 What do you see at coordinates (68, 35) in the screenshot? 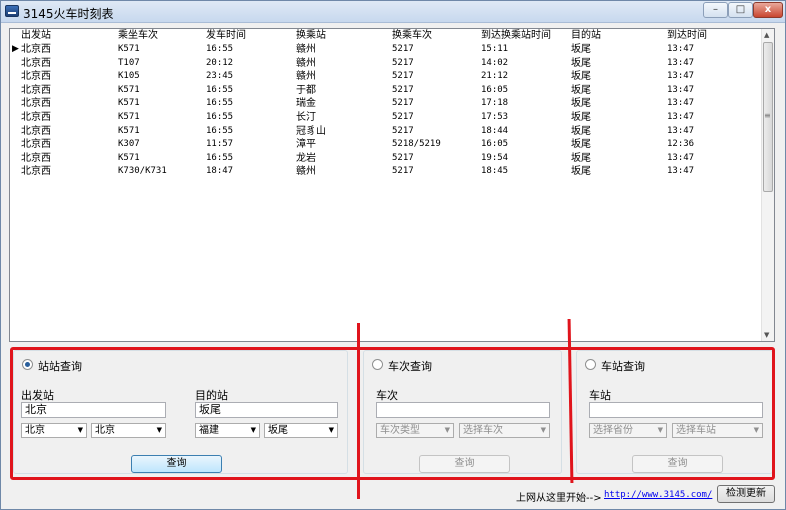
I see `column-header-from: 出发站` at bounding box center [68, 35].